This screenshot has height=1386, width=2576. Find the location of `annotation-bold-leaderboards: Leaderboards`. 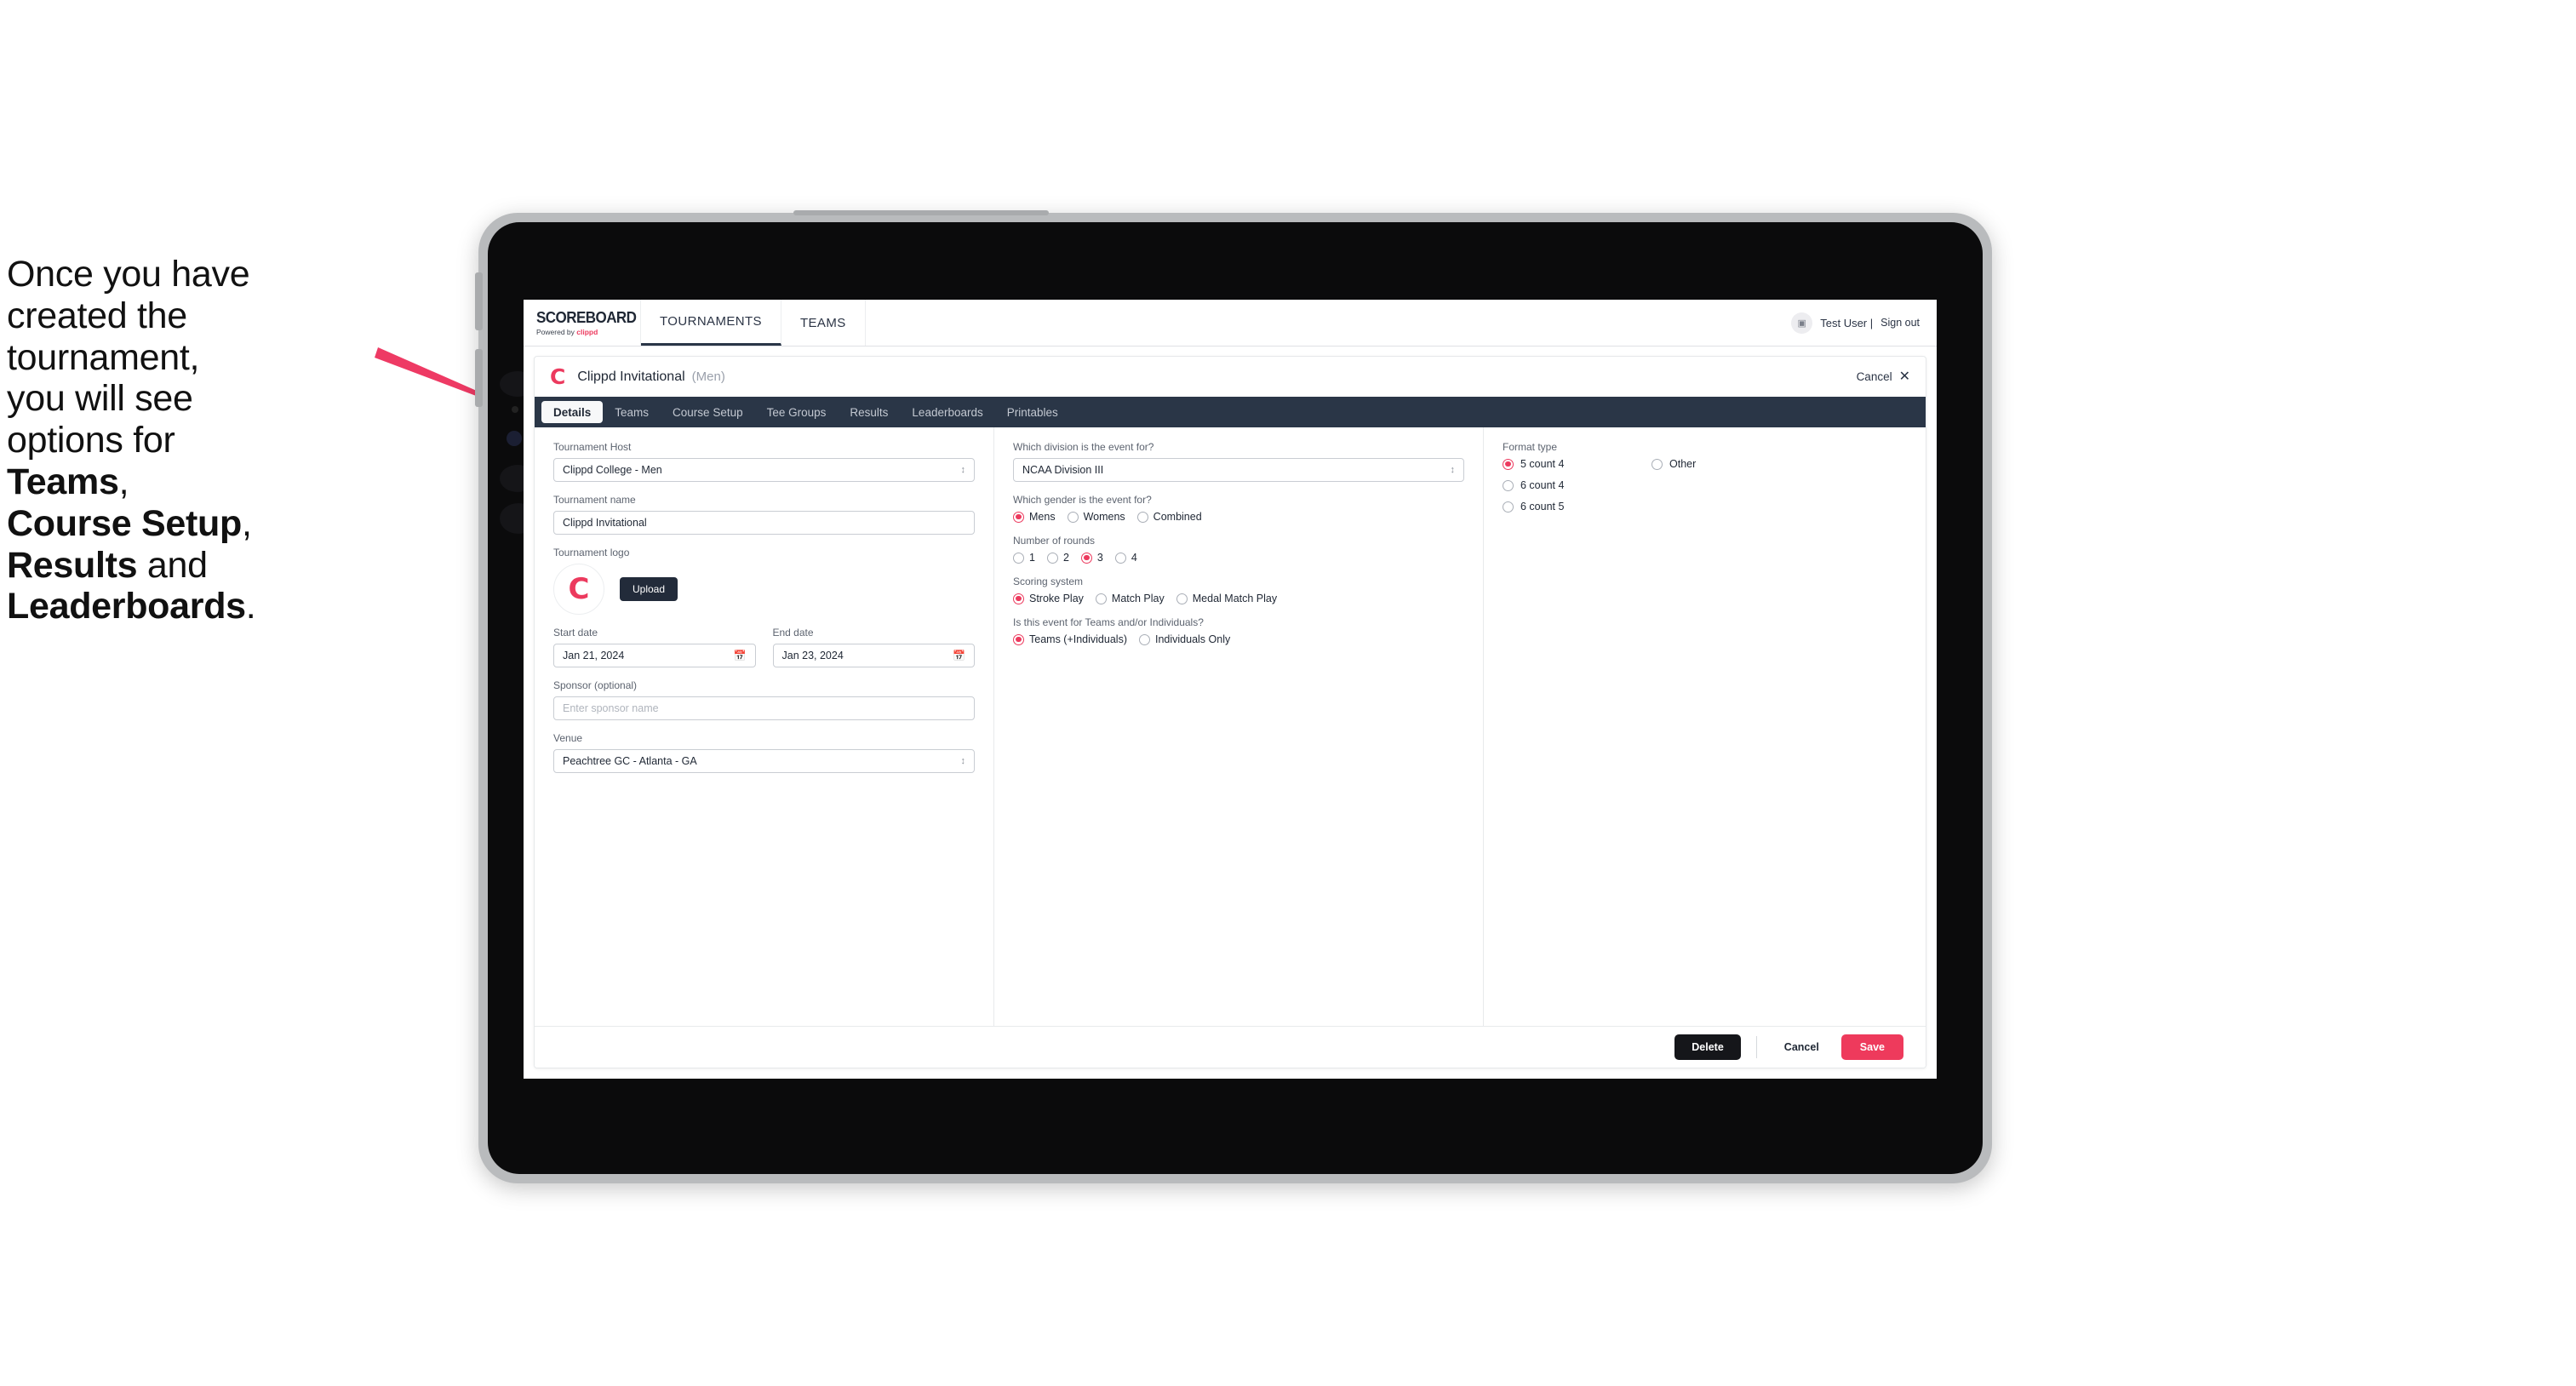

annotation-bold-leaderboards: Leaderboards is located at coordinates (127, 606).